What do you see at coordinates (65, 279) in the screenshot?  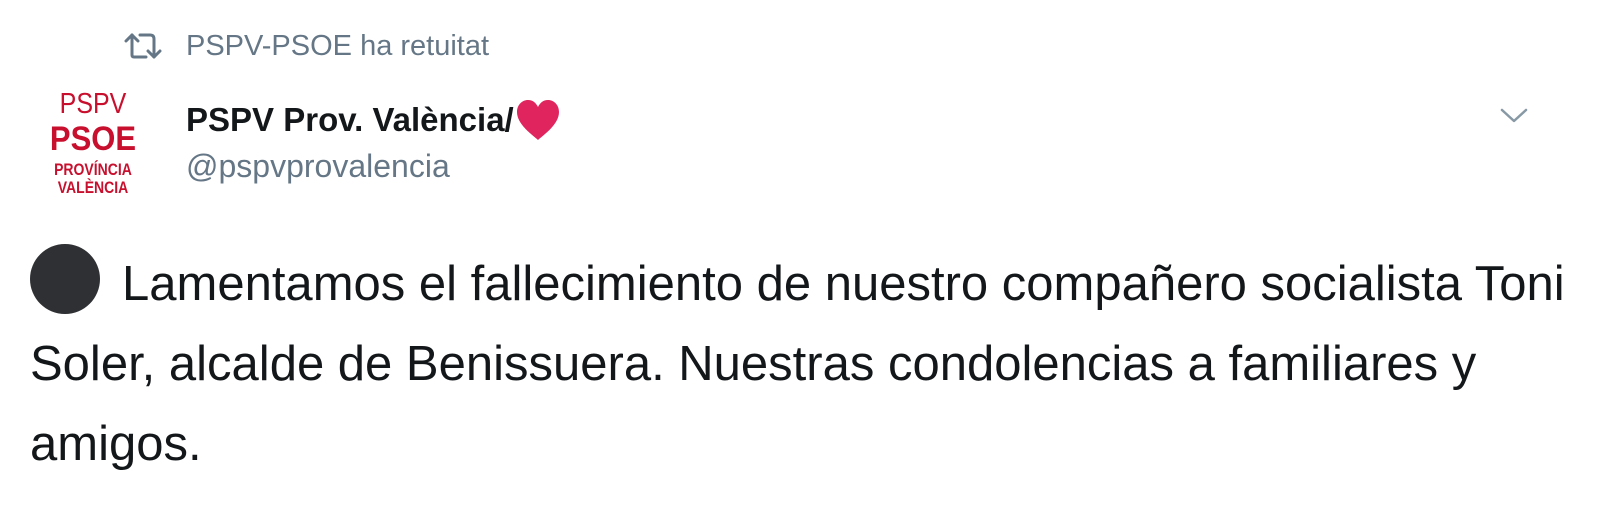 I see `black-circle-icon` at bounding box center [65, 279].